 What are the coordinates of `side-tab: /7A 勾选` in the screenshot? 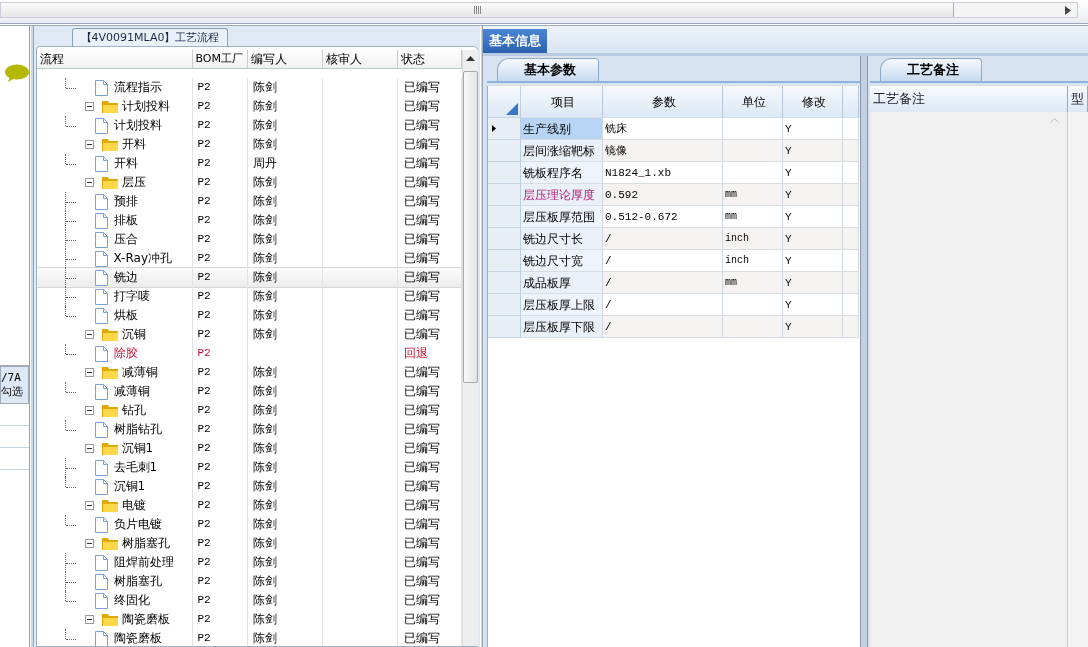 It's located at (14, 385).